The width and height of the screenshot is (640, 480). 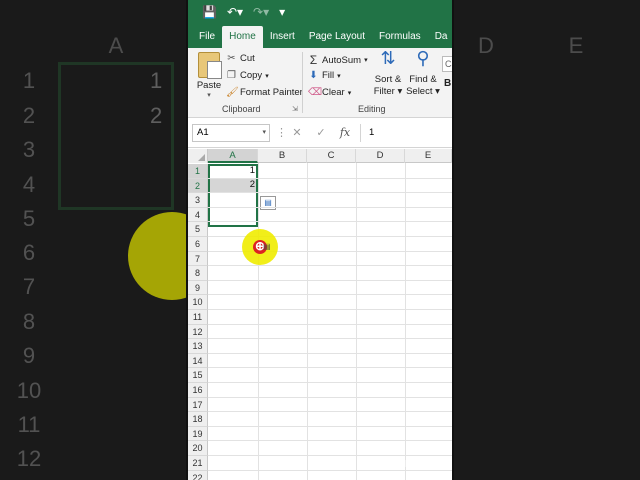 I want to click on tab-home: Home, so click(x=242, y=37).